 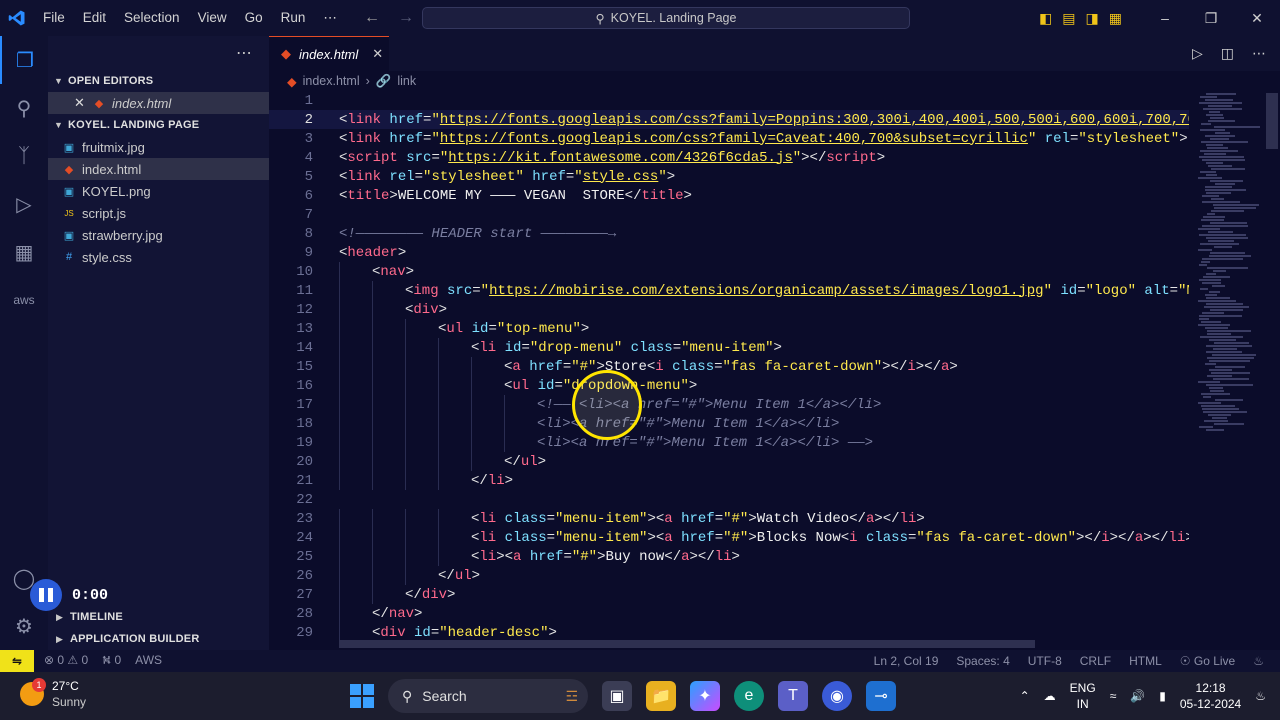 I want to click on tab-index-html: ◆ index.html ✕, so click(x=329, y=53).